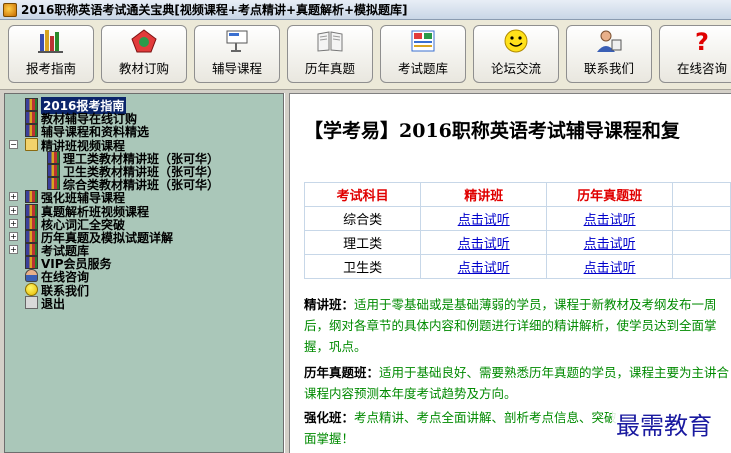  I want to click on contacts-icon, so click(609, 41).